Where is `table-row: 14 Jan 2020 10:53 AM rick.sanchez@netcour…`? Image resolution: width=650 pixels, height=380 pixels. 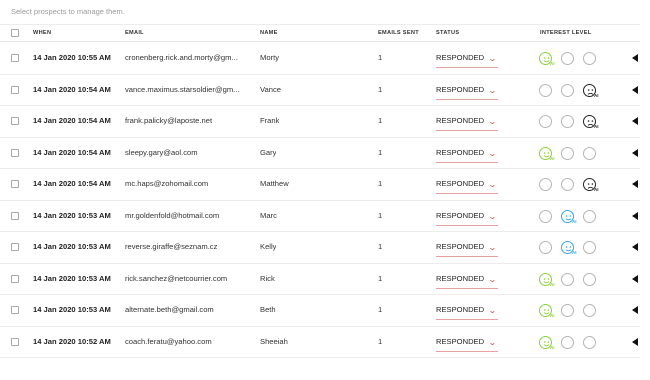 table-row: 14 Jan 2020 10:53 AM rick.sanchez@netcour… is located at coordinates (320, 279).